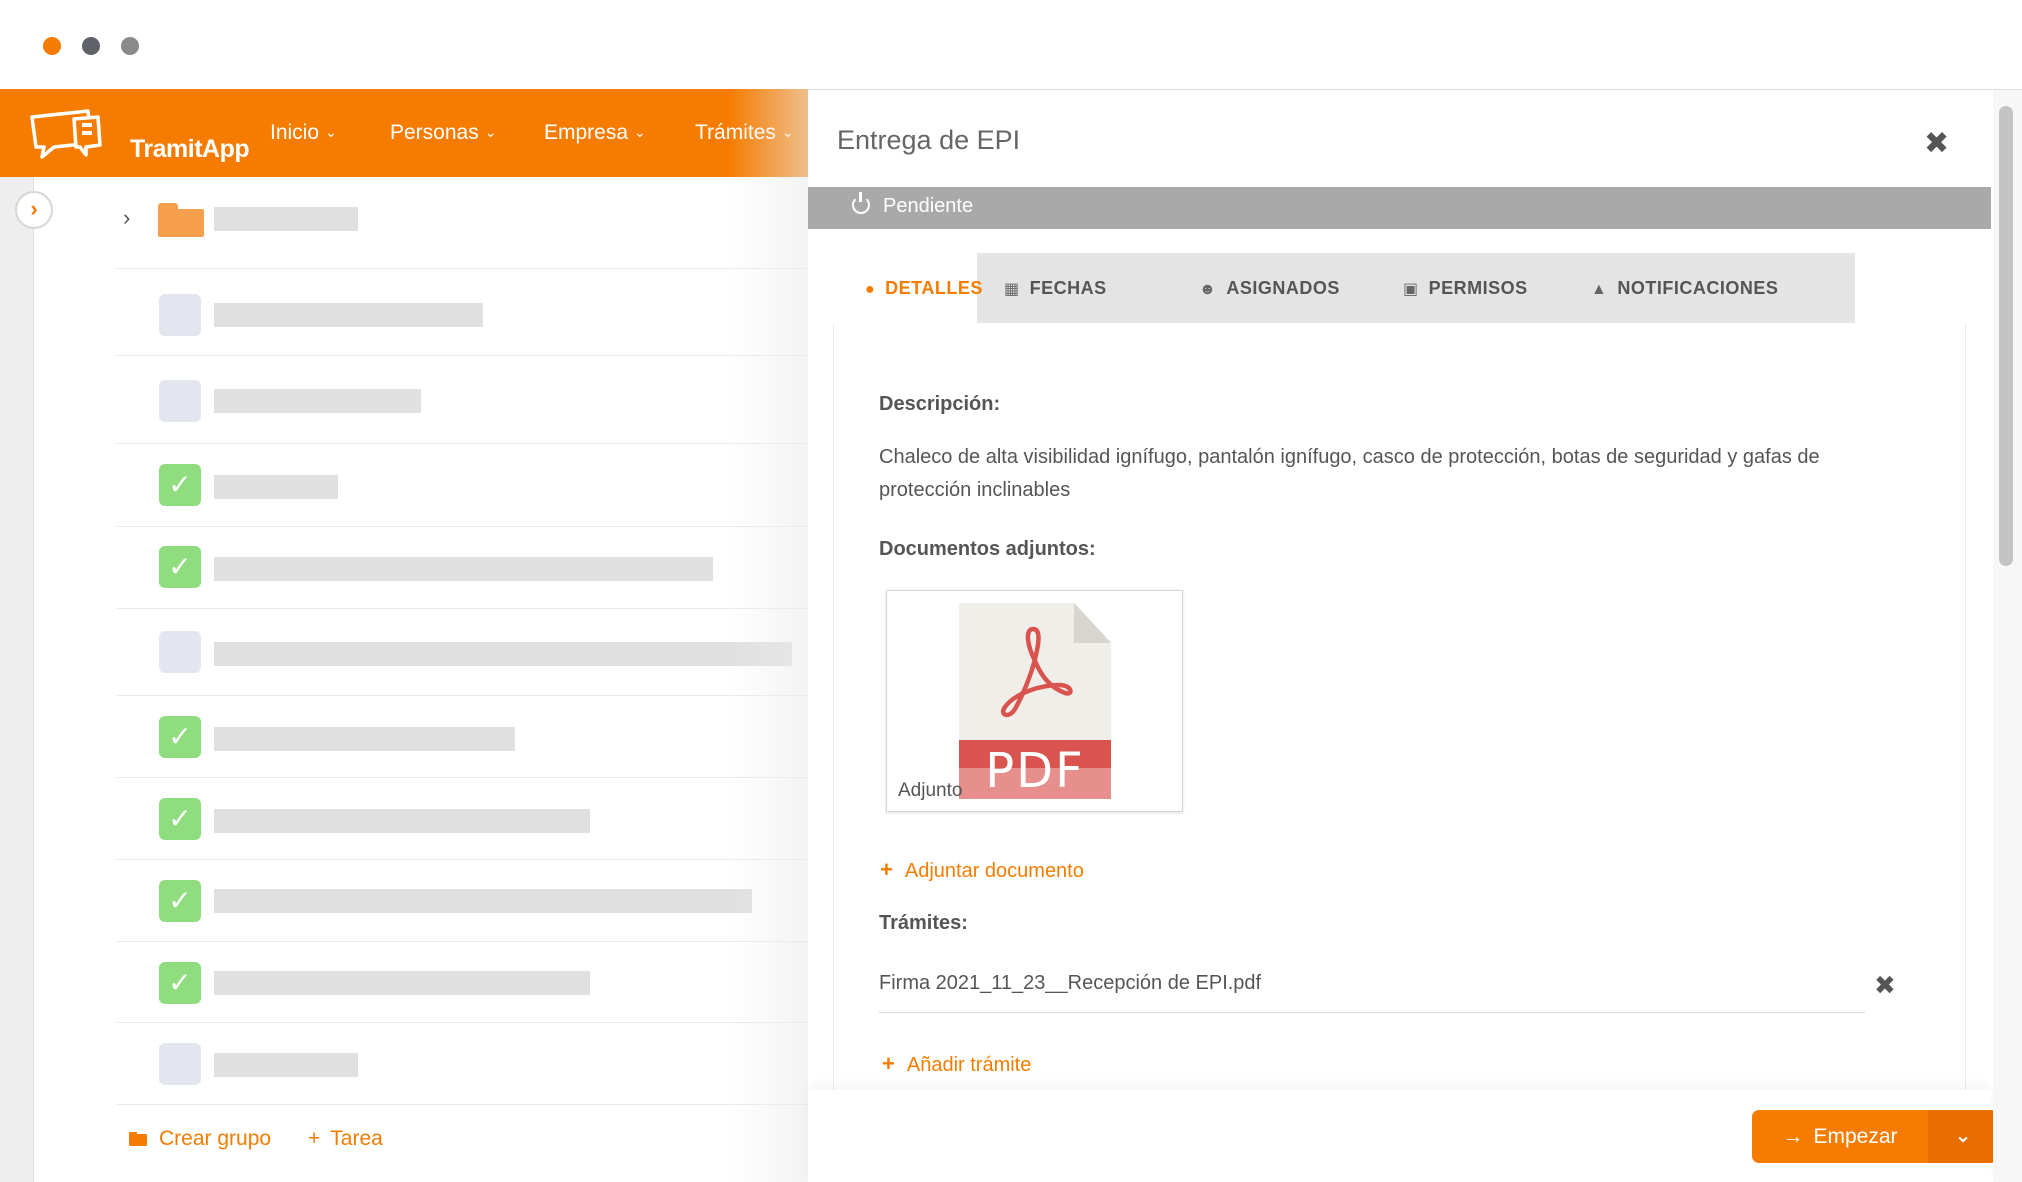 The image size is (2022, 1182). I want to click on description-label: Descripción:, so click(940, 404).